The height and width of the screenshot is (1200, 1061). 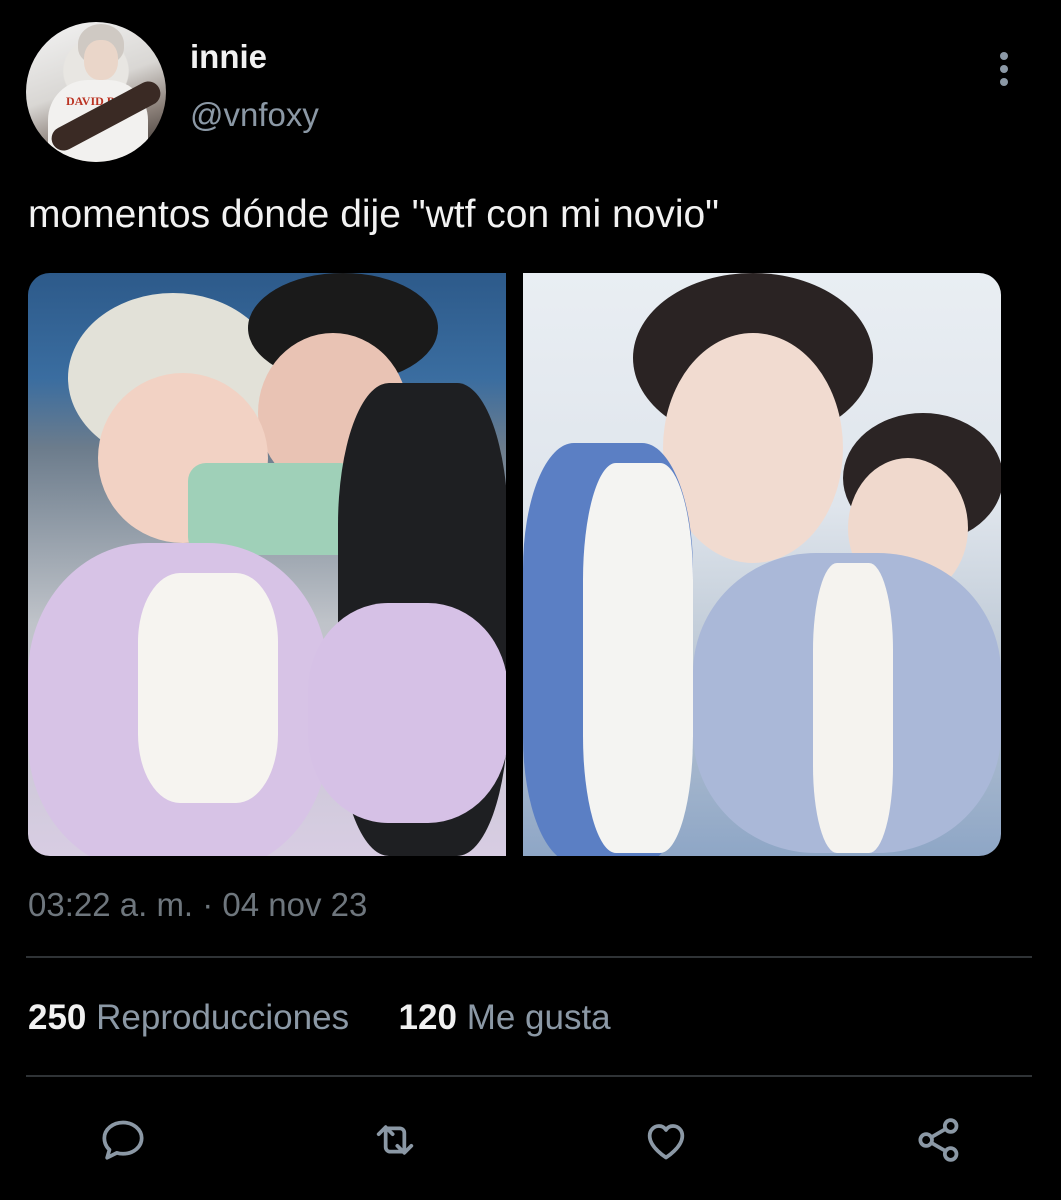 I want to click on like-button, so click(x=666, y=1140).